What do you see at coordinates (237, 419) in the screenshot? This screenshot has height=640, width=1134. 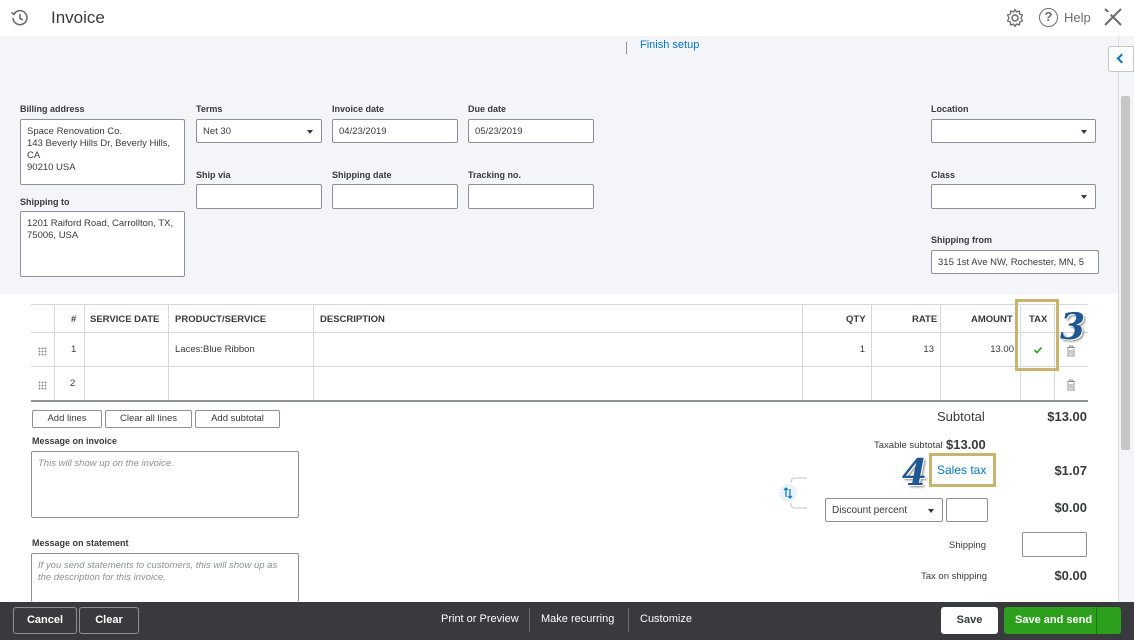 I see `add-subtotal-button: Add subtotal` at bounding box center [237, 419].